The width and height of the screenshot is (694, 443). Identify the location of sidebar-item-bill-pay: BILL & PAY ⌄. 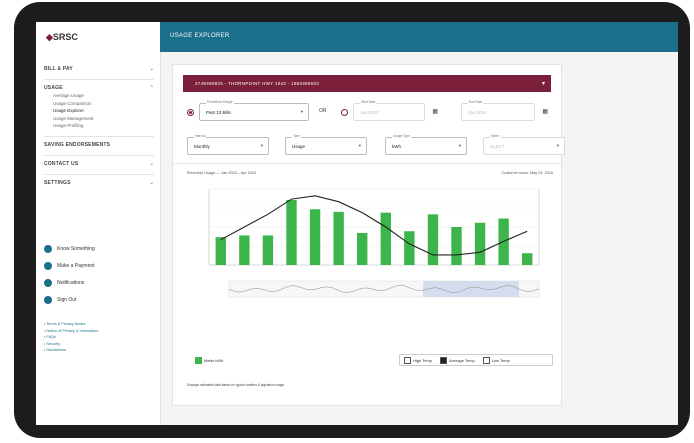
(99, 70).